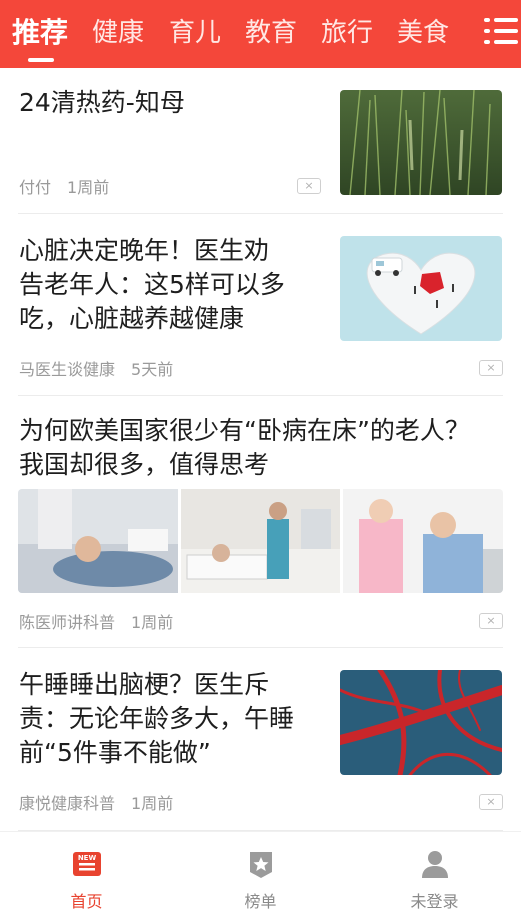 This screenshot has height=912, width=521. Describe the element at coordinates (435, 864) in the screenshot. I see `user-icon` at that location.